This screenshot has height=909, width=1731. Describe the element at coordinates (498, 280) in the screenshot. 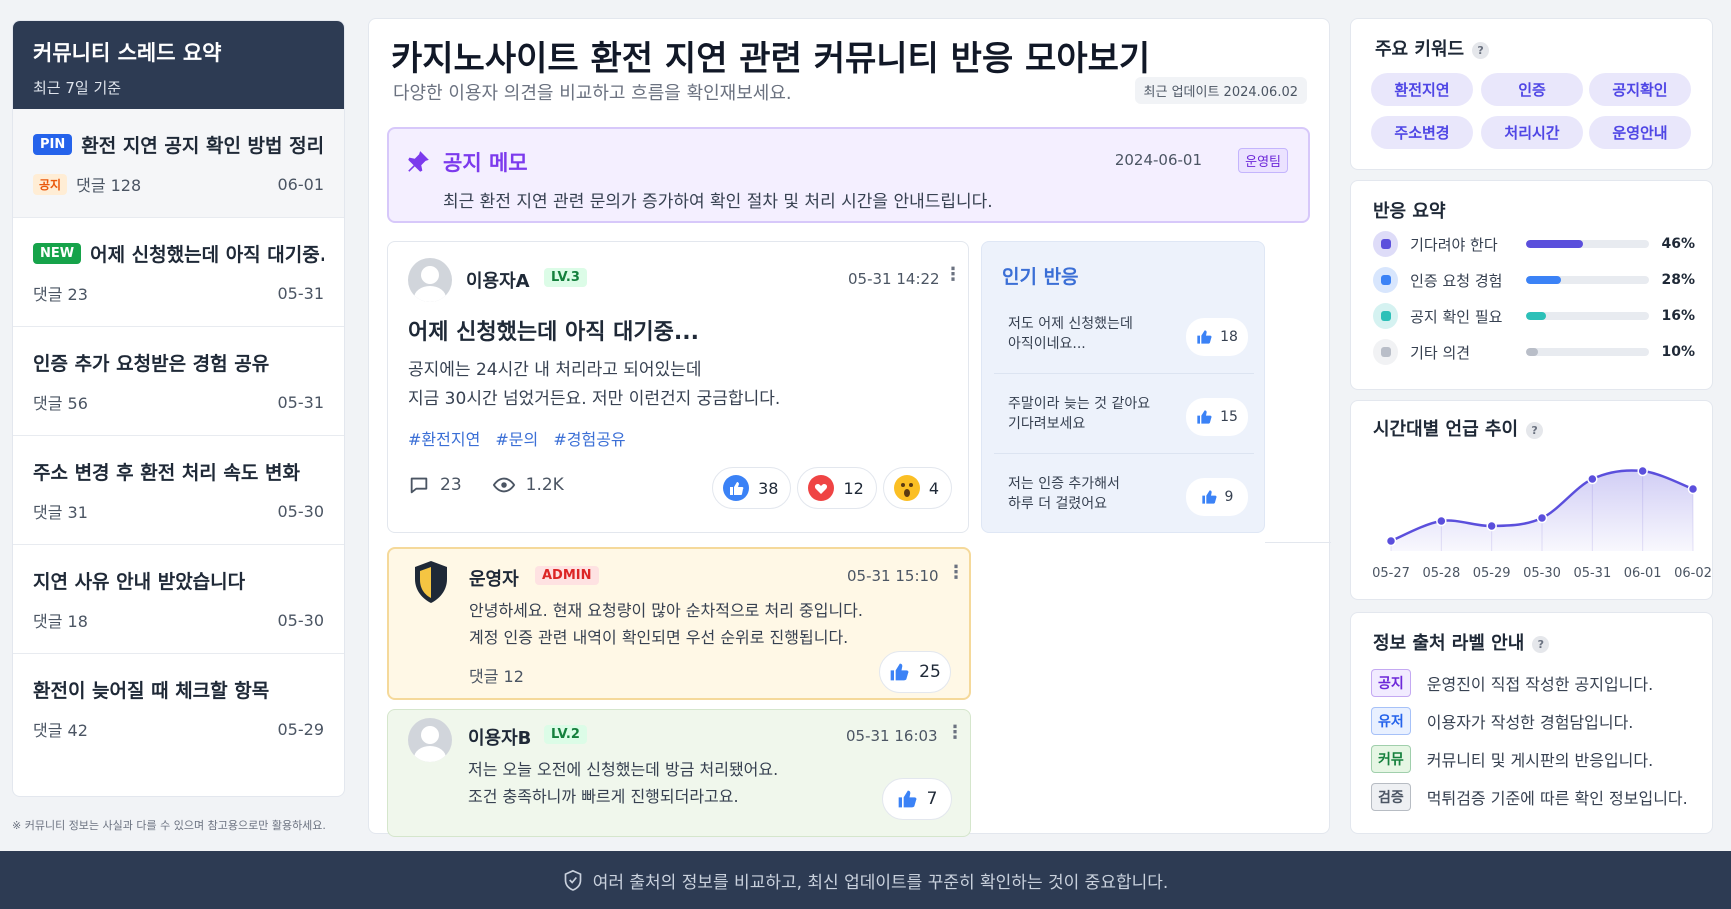

I see `post-username: 이용자A` at that location.